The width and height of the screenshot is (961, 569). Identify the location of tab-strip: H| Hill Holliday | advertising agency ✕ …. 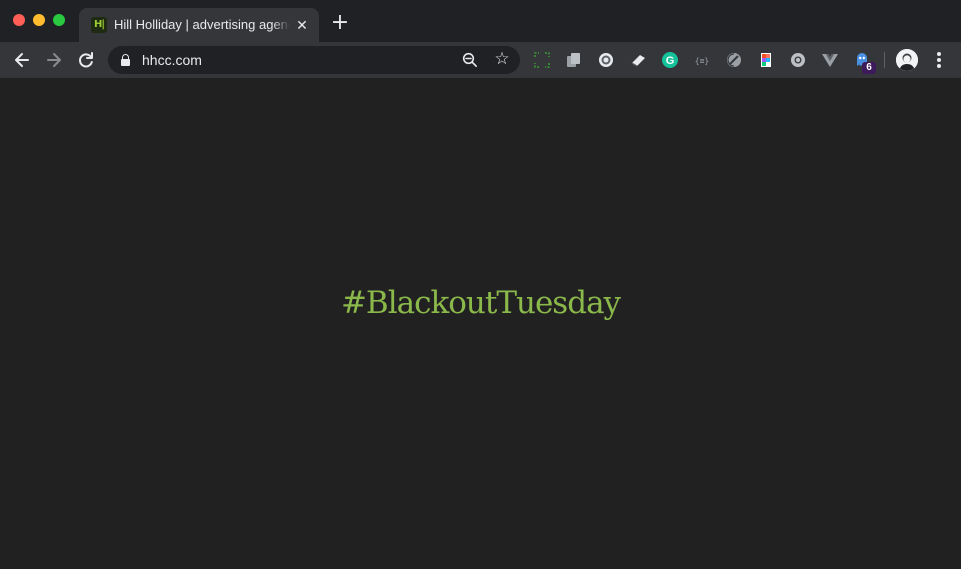
(480, 21).